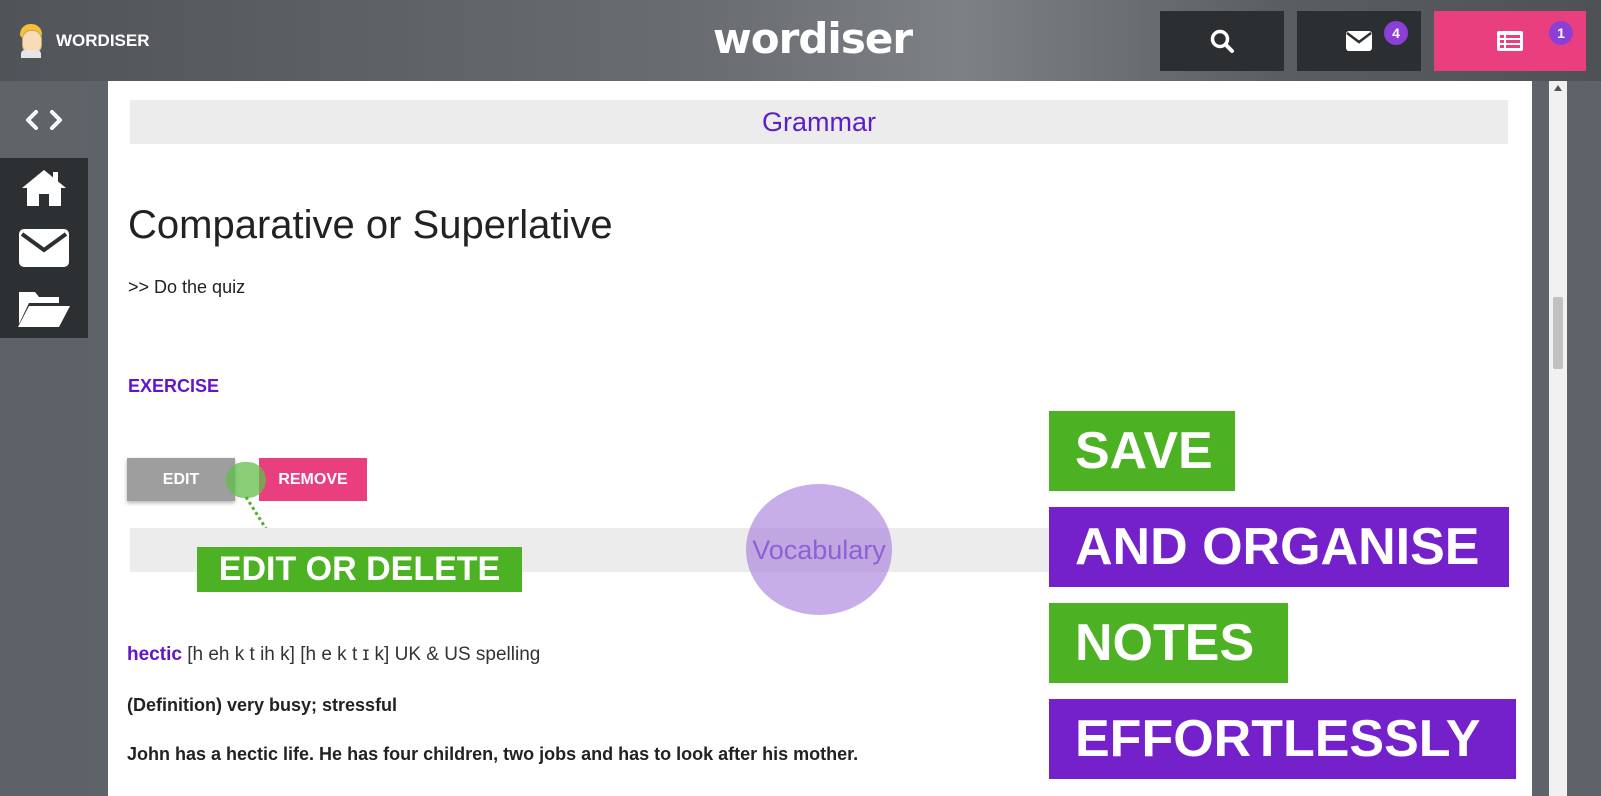 This screenshot has height=796, width=1601. I want to click on promo-save: SAVE, so click(1142, 451).